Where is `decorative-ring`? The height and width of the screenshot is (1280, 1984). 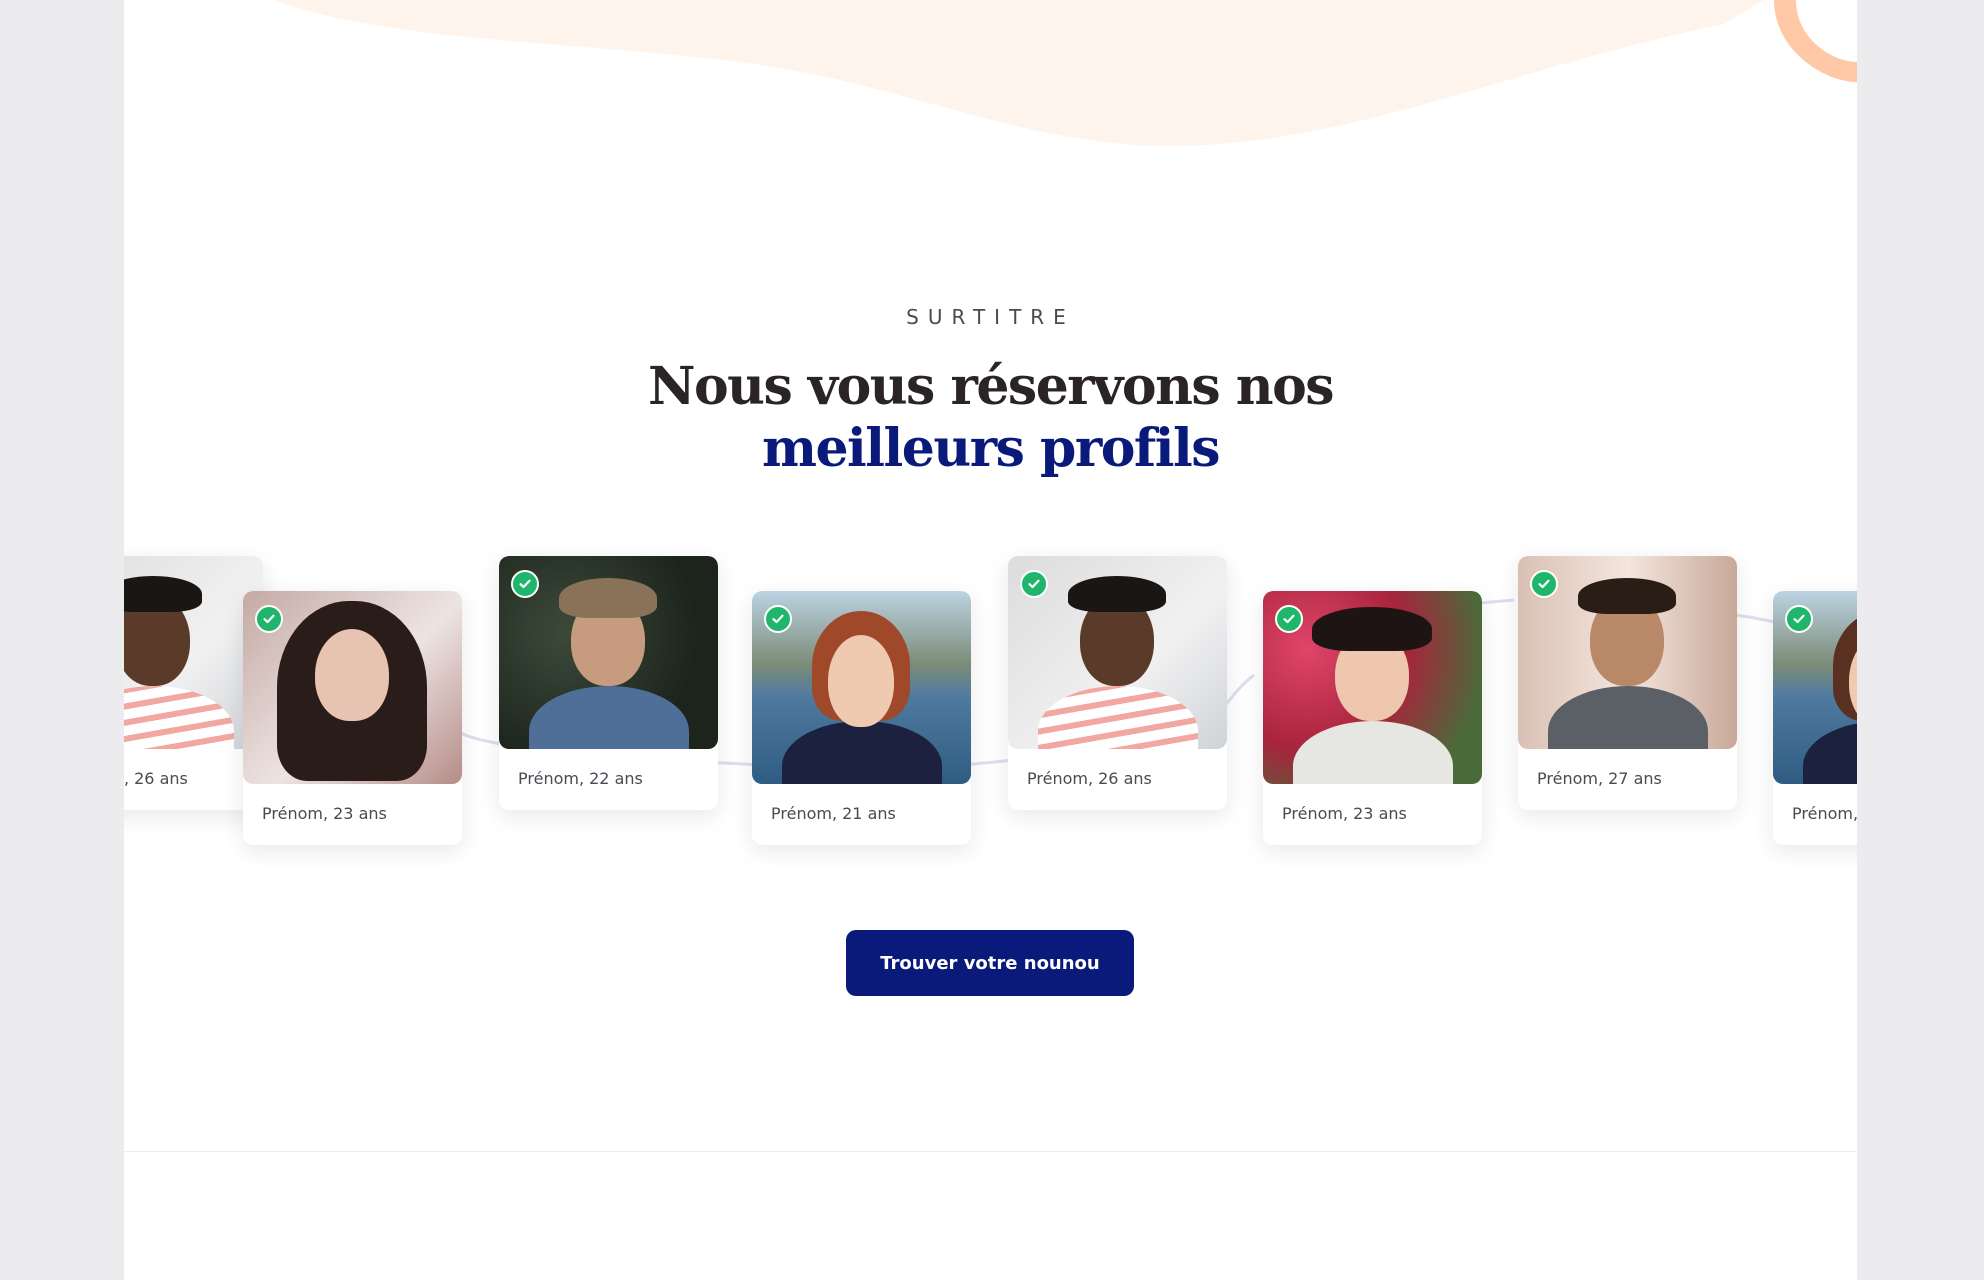
decorative-ring is located at coordinates (1815, 41).